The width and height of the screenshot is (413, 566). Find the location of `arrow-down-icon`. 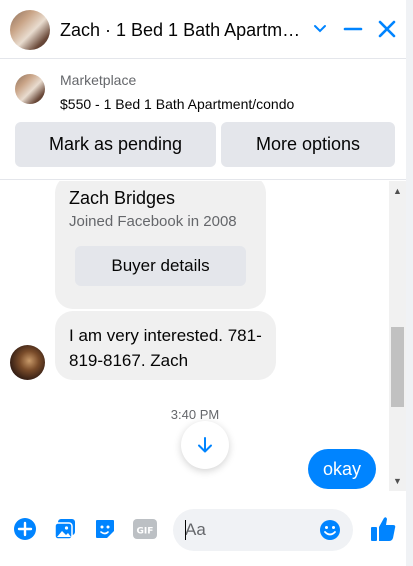

arrow-down-icon is located at coordinates (205, 445).